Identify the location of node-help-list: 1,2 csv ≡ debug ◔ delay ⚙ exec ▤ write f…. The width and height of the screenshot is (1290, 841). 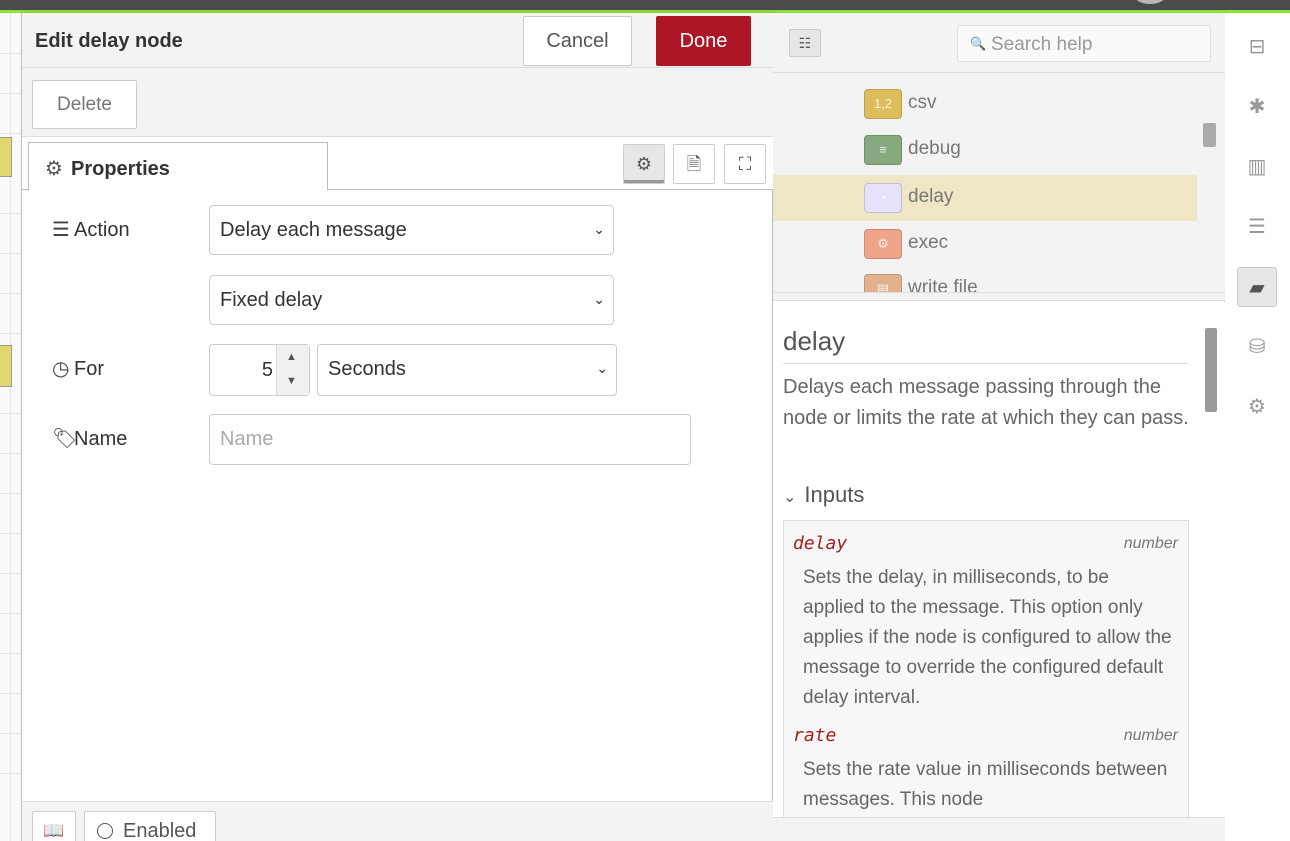
(999, 183).